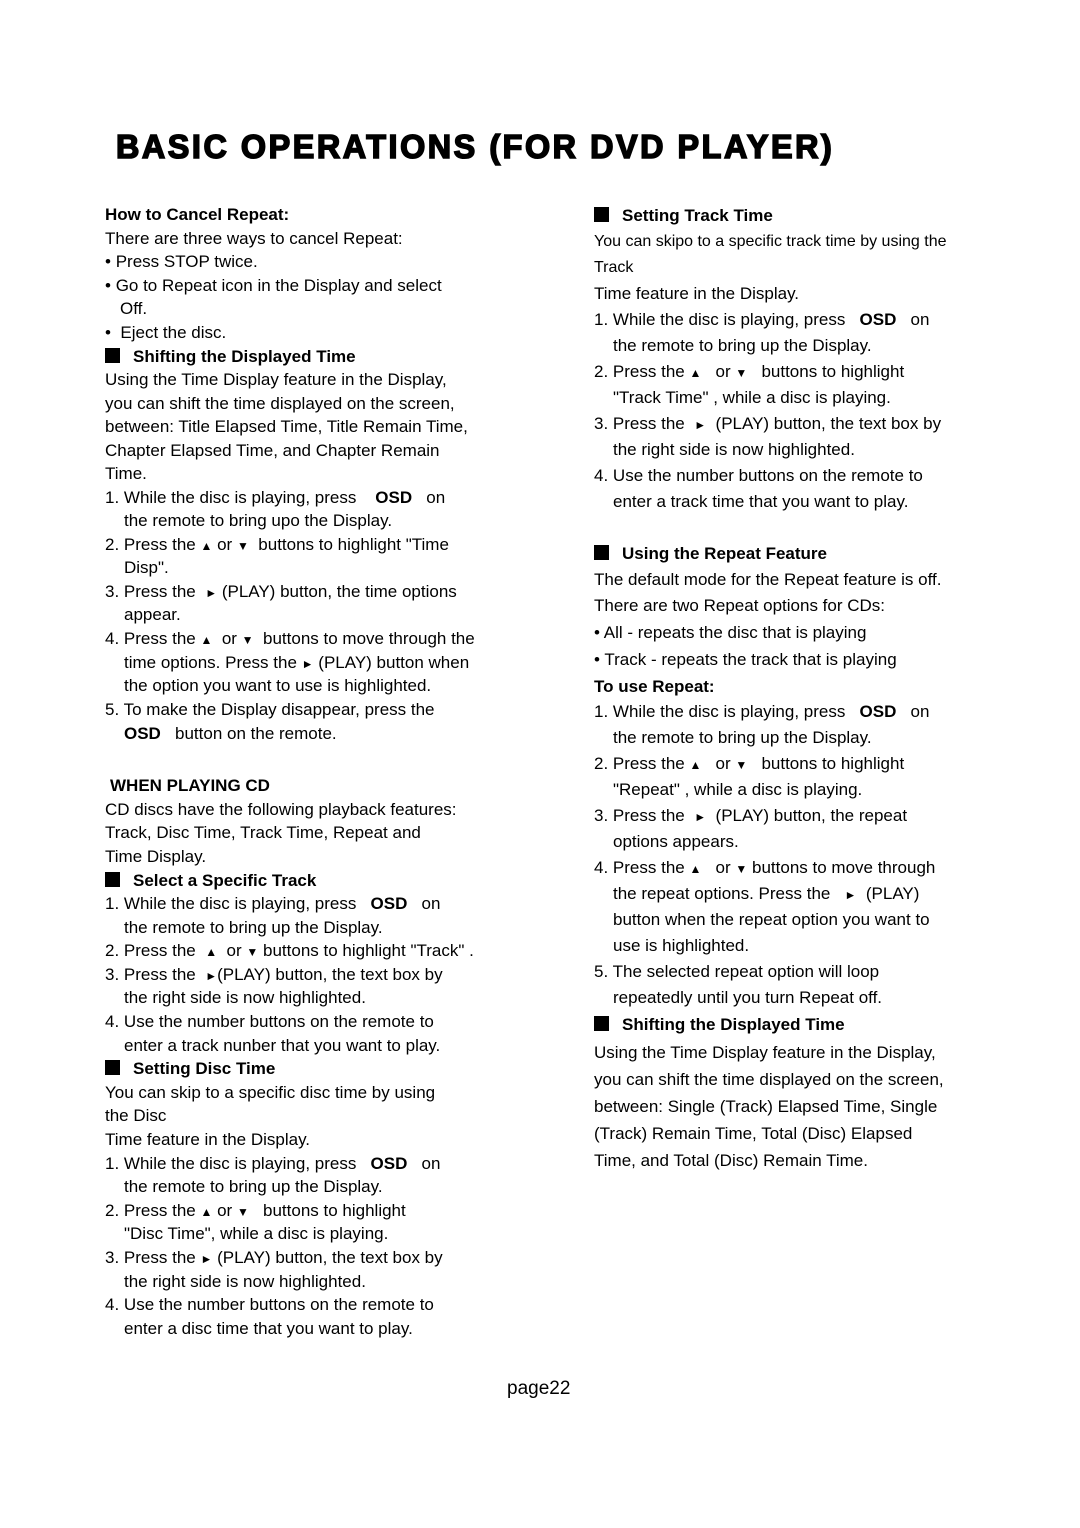 The image size is (1080, 1528). Describe the element at coordinates (225, 880) in the screenshot. I see `text-fragment: Select a Specific Track` at that location.